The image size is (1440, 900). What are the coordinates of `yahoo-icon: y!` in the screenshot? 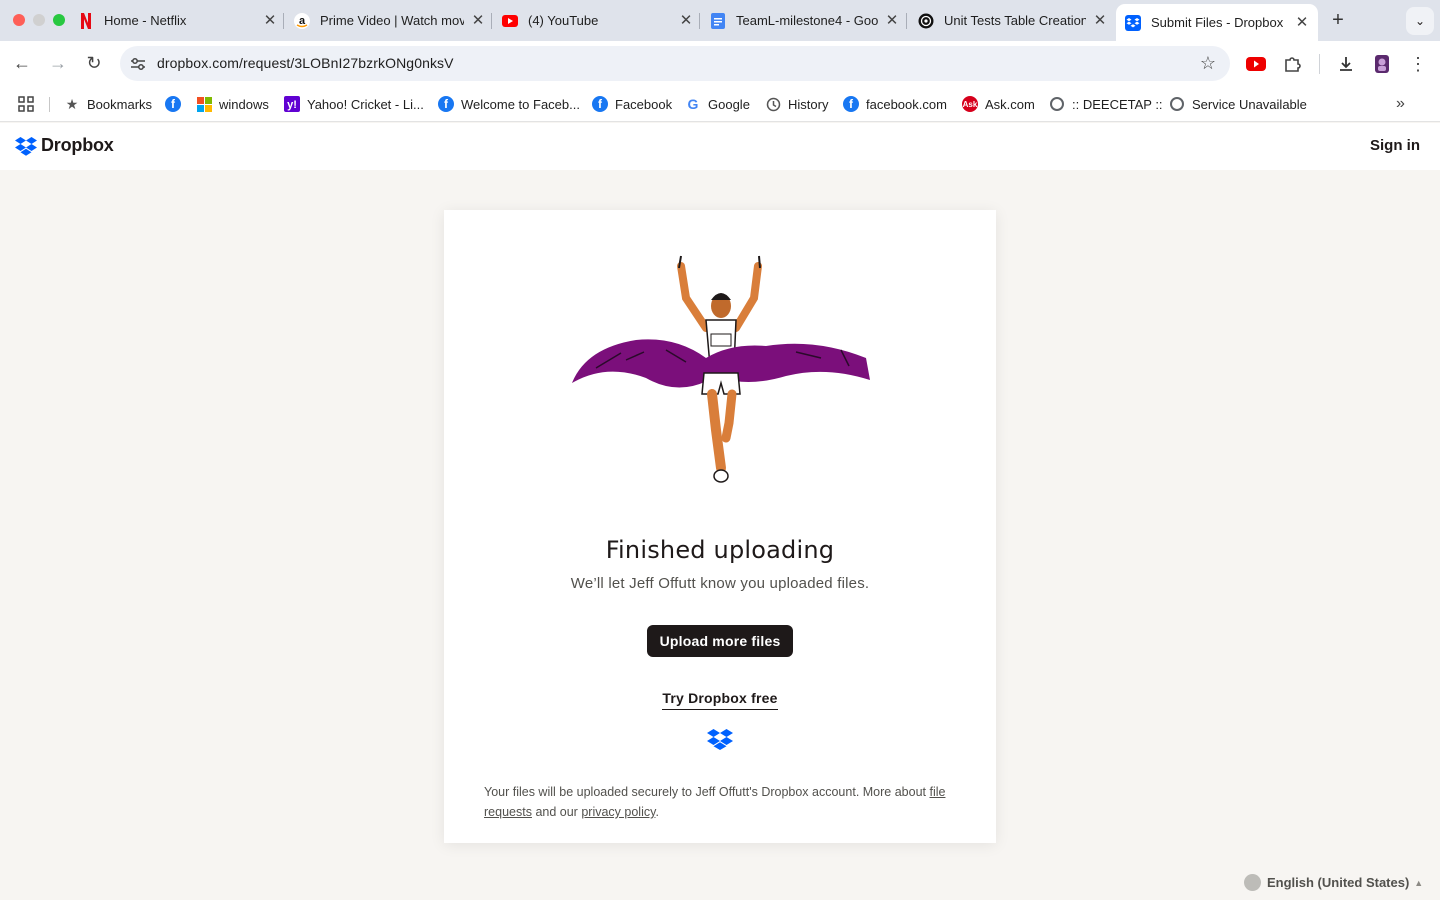 It's located at (292, 104).